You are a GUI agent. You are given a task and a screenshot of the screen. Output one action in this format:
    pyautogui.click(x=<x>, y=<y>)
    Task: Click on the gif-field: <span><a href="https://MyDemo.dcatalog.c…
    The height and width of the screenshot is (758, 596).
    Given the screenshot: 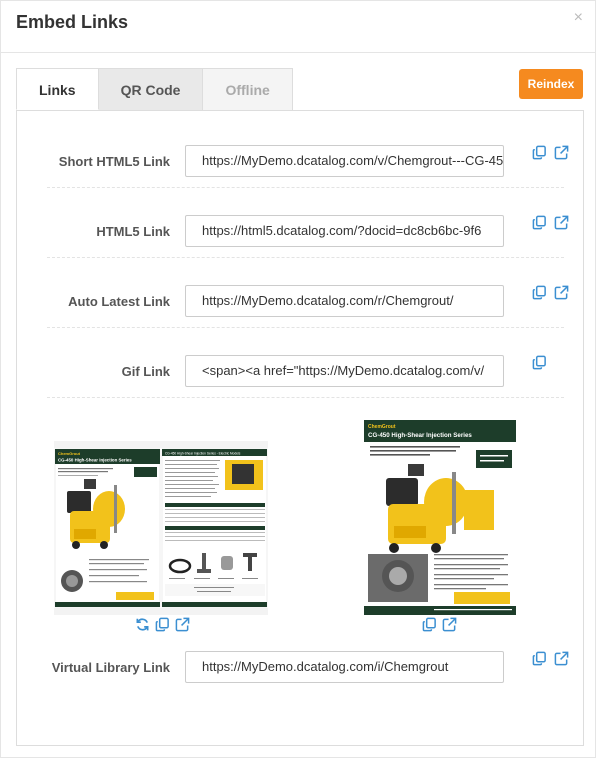 What is the action you would take?
    pyautogui.click(x=344, y=371)
    